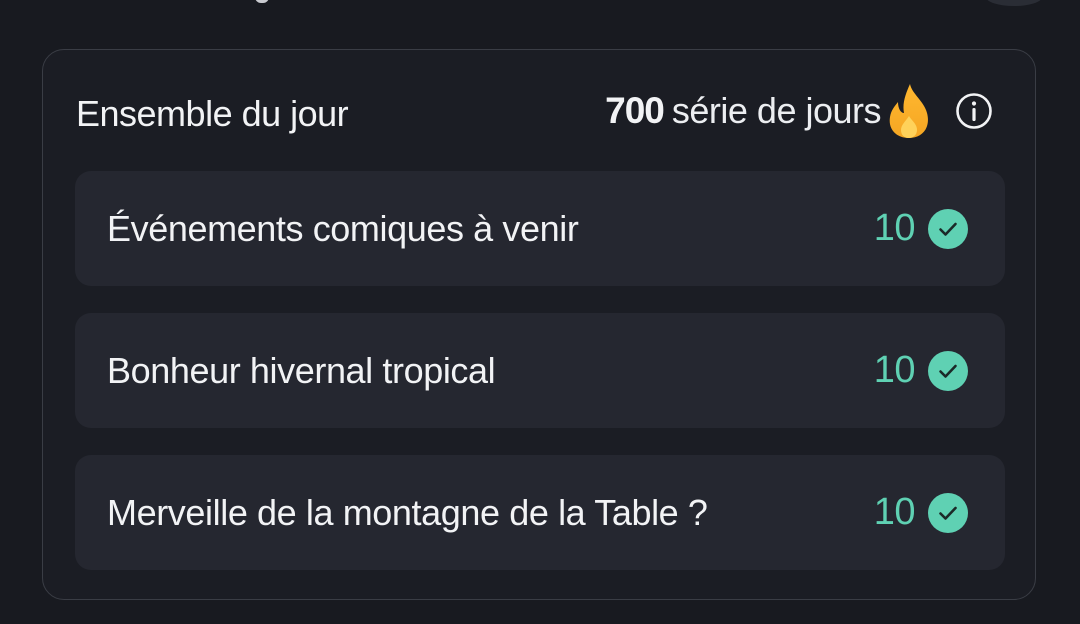  Describe the element at coordinates (407, 512) in the screenshot. I see `task-label: Merveille de la montagne de la Table ?` at that location.